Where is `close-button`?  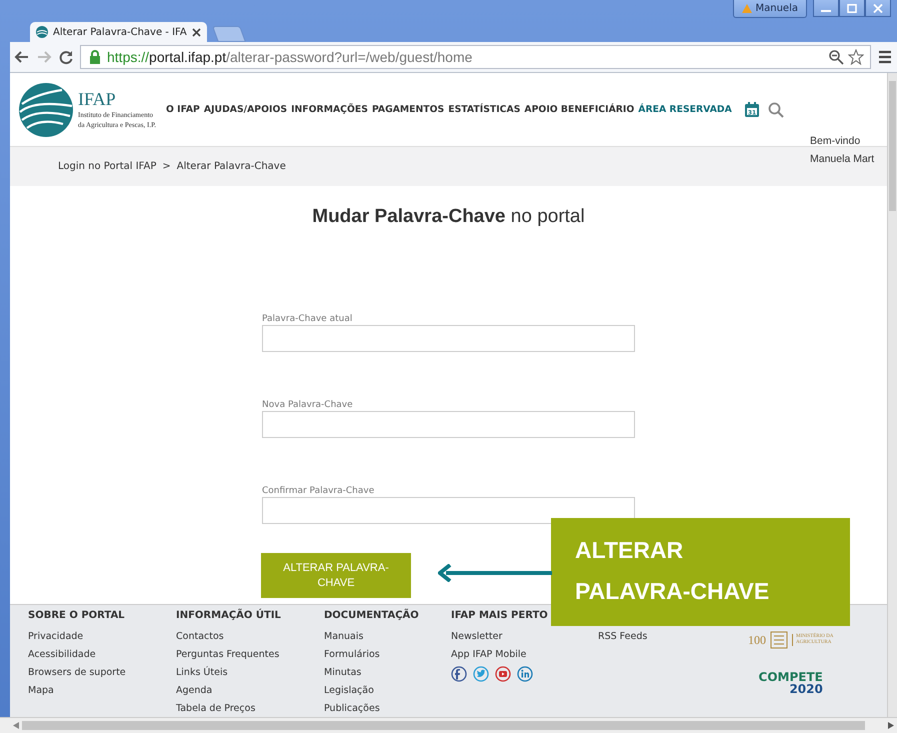 close-button is located at coordinates (878, 8).